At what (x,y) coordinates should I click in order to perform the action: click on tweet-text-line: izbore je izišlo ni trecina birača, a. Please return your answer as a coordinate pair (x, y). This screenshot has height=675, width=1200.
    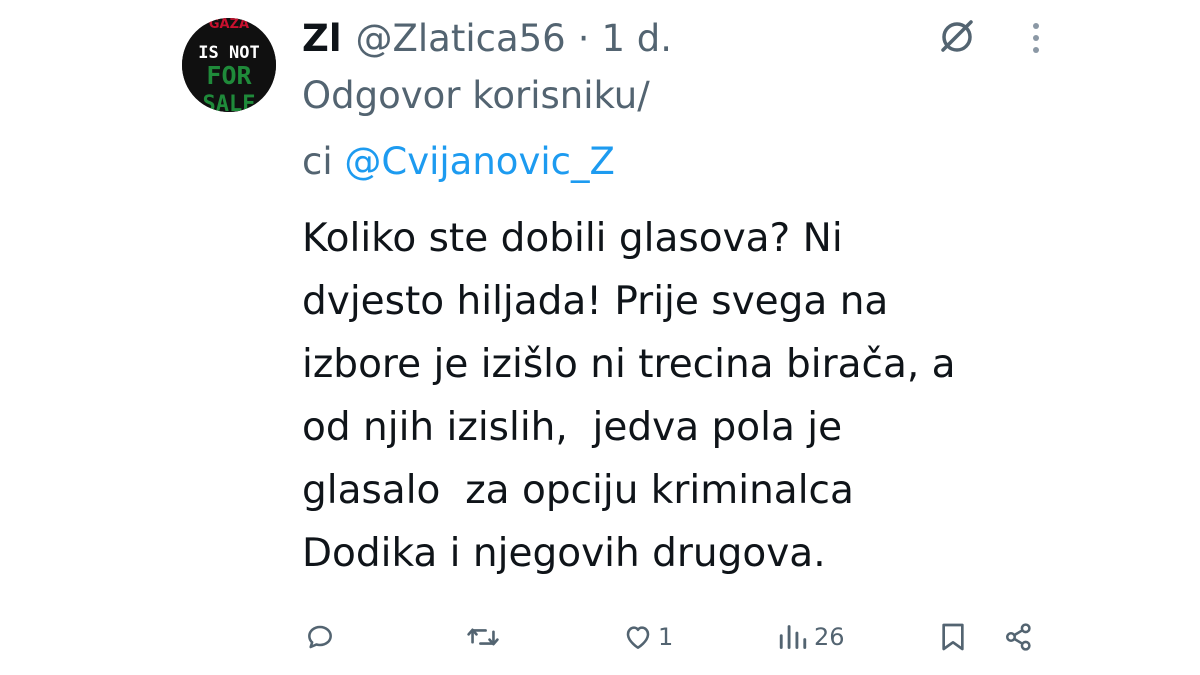
    Looking at the image, I should click on (629, 364).